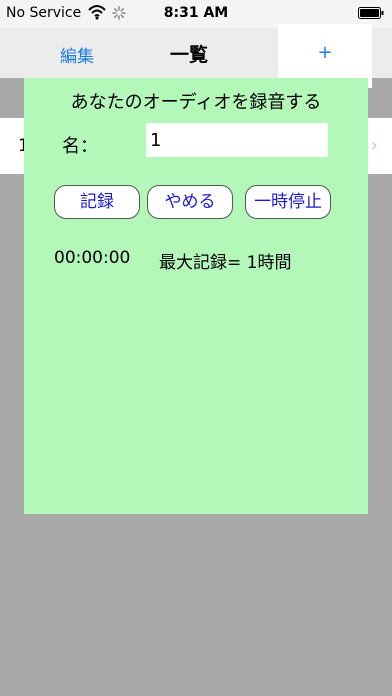  I want to click on pause-button: 一時停止, so click(288, 202).